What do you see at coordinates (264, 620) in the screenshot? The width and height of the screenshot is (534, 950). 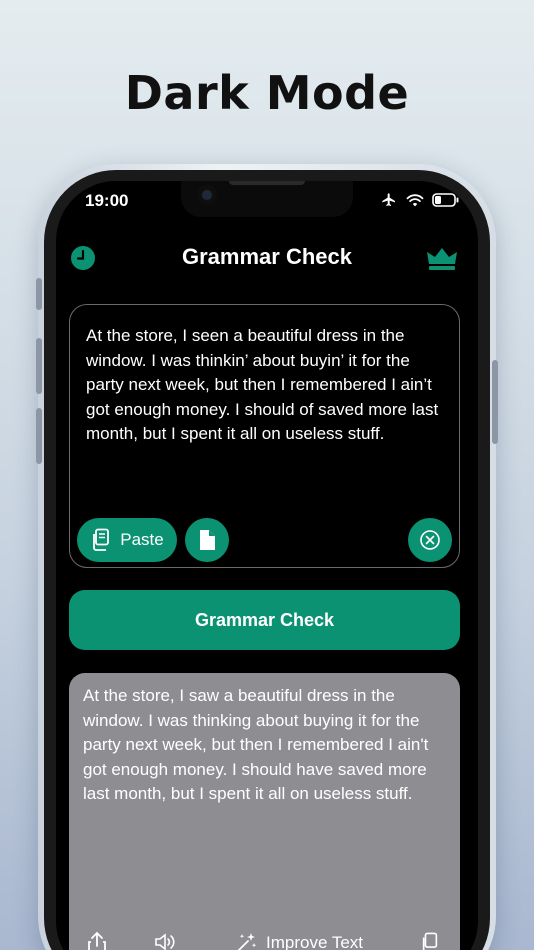 I see `grammar-check-button: Grammar Check` at bounding box center [264, 620].